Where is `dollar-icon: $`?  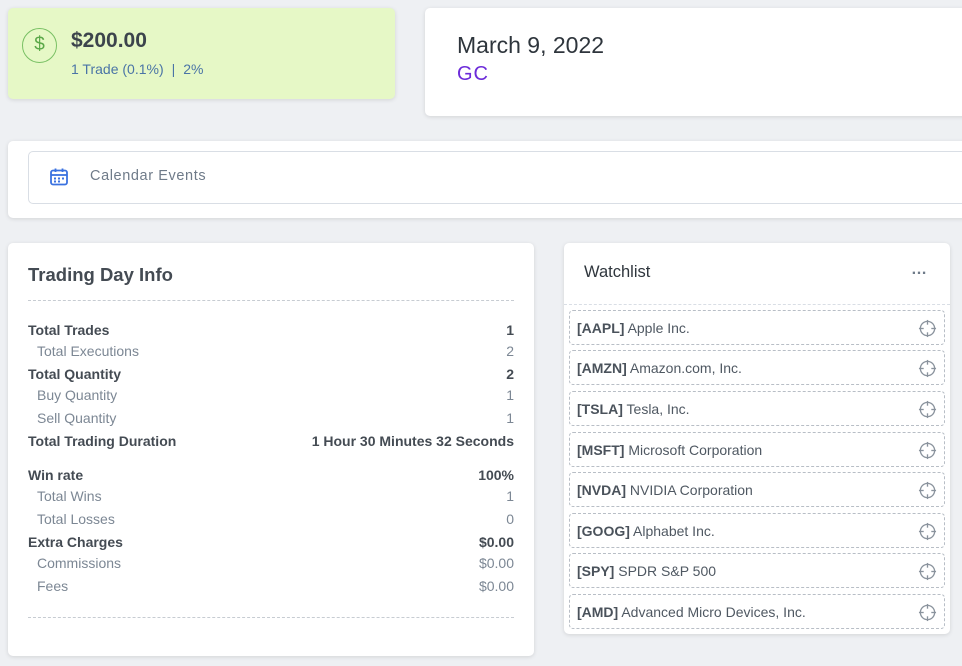 dollar-icon: $ is located at coordinates (39, 45).